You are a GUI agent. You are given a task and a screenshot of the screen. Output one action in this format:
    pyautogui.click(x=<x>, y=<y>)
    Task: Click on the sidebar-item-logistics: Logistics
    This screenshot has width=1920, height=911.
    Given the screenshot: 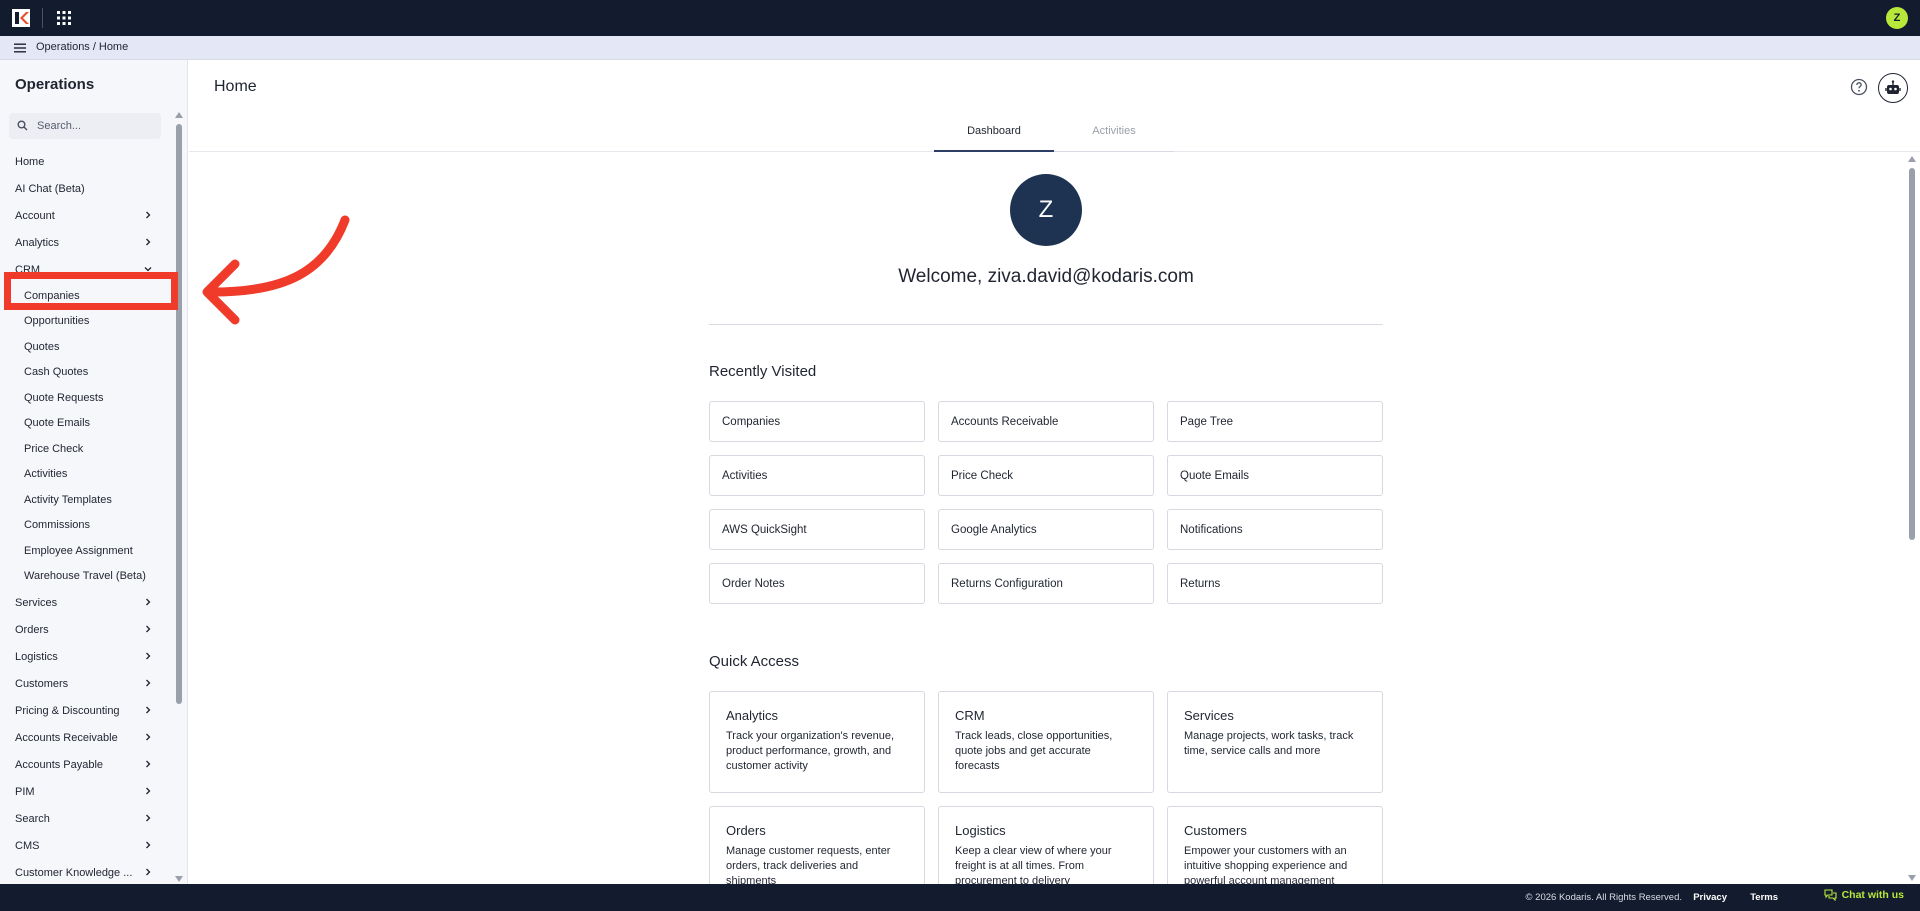 What is the action you would take?
    pyautogui.click(x=85, y=656)
    